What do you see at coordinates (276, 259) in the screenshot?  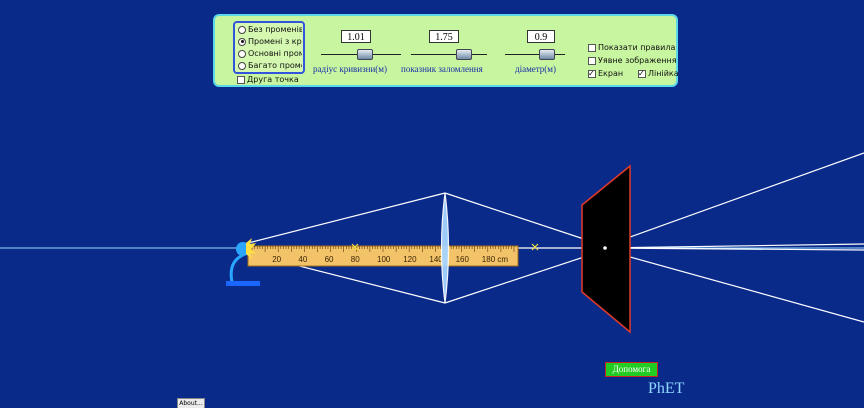 I see `ruler-tick-label: 20` at bounding box center [276, 259].